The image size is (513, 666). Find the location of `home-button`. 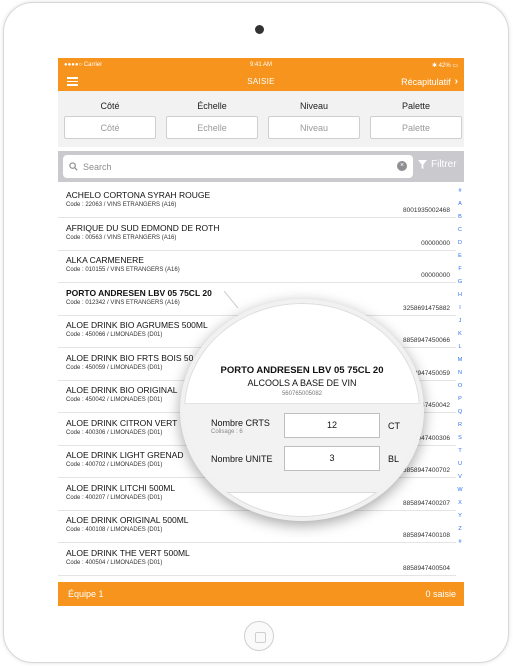

home-button is located at coordinates (259, 636).